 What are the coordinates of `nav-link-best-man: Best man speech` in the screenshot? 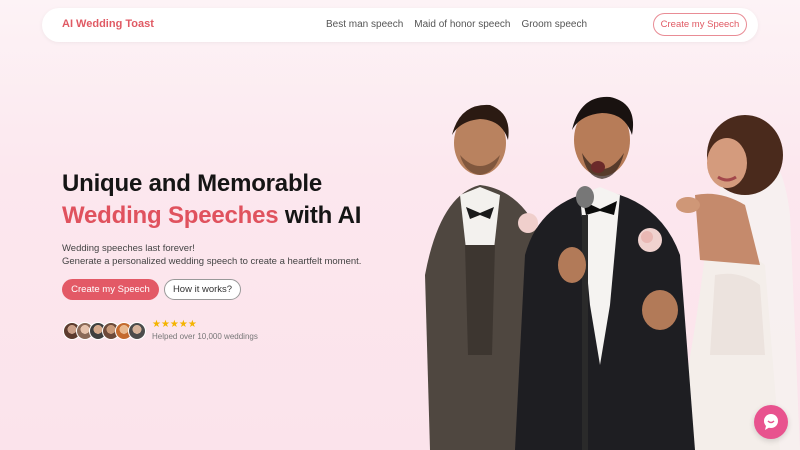 It's located at (364, 24).